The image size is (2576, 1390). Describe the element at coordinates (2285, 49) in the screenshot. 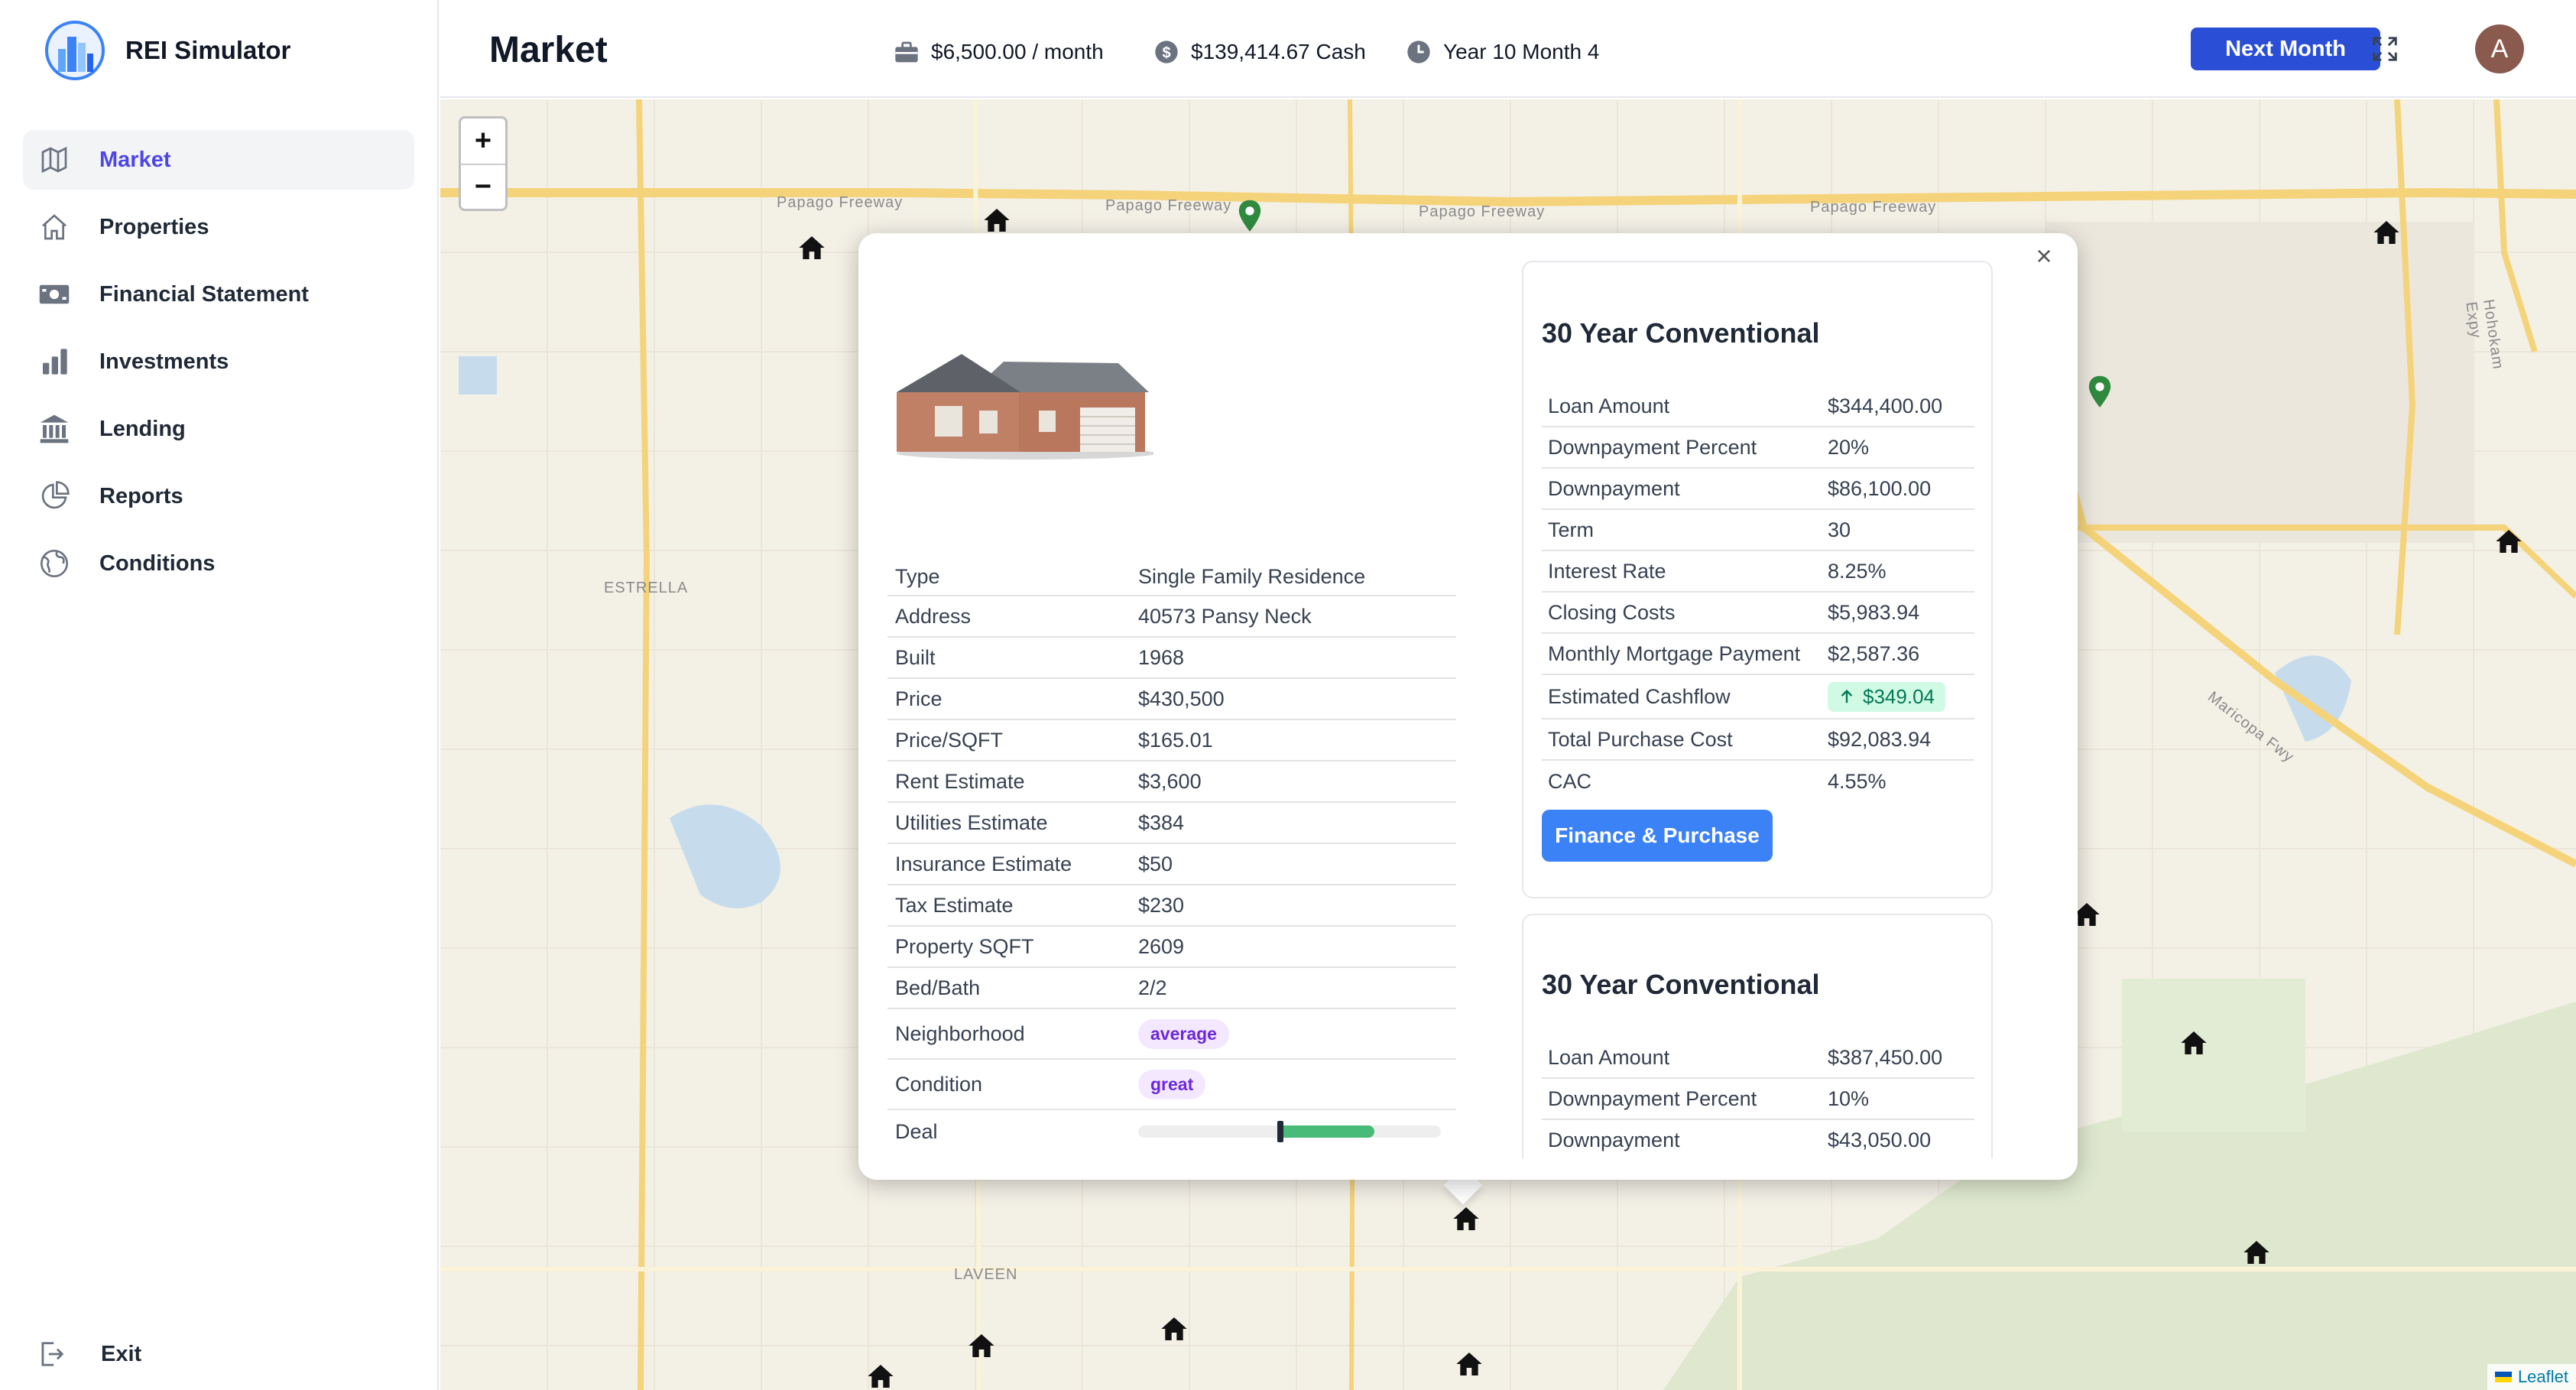

I see `next-month-button: Next Month` at that location.